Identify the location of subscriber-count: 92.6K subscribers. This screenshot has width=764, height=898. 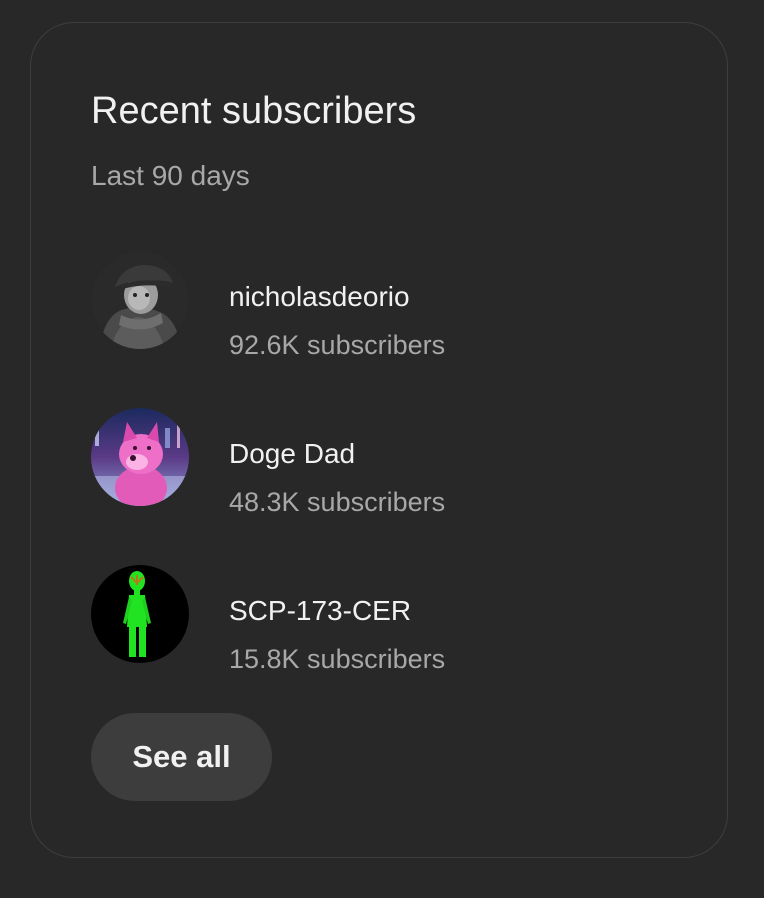
(337, 345).